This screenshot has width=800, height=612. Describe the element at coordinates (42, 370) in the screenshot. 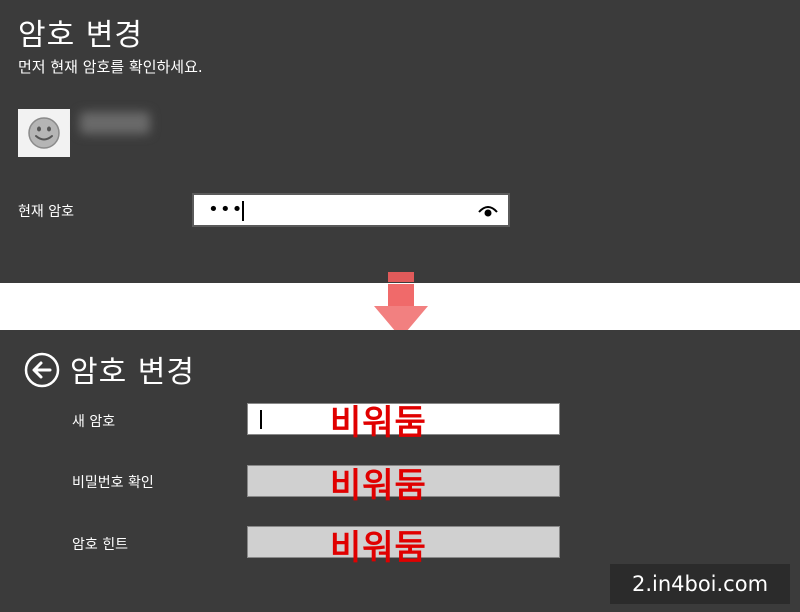

I see `back-arrow-icon` at that location.